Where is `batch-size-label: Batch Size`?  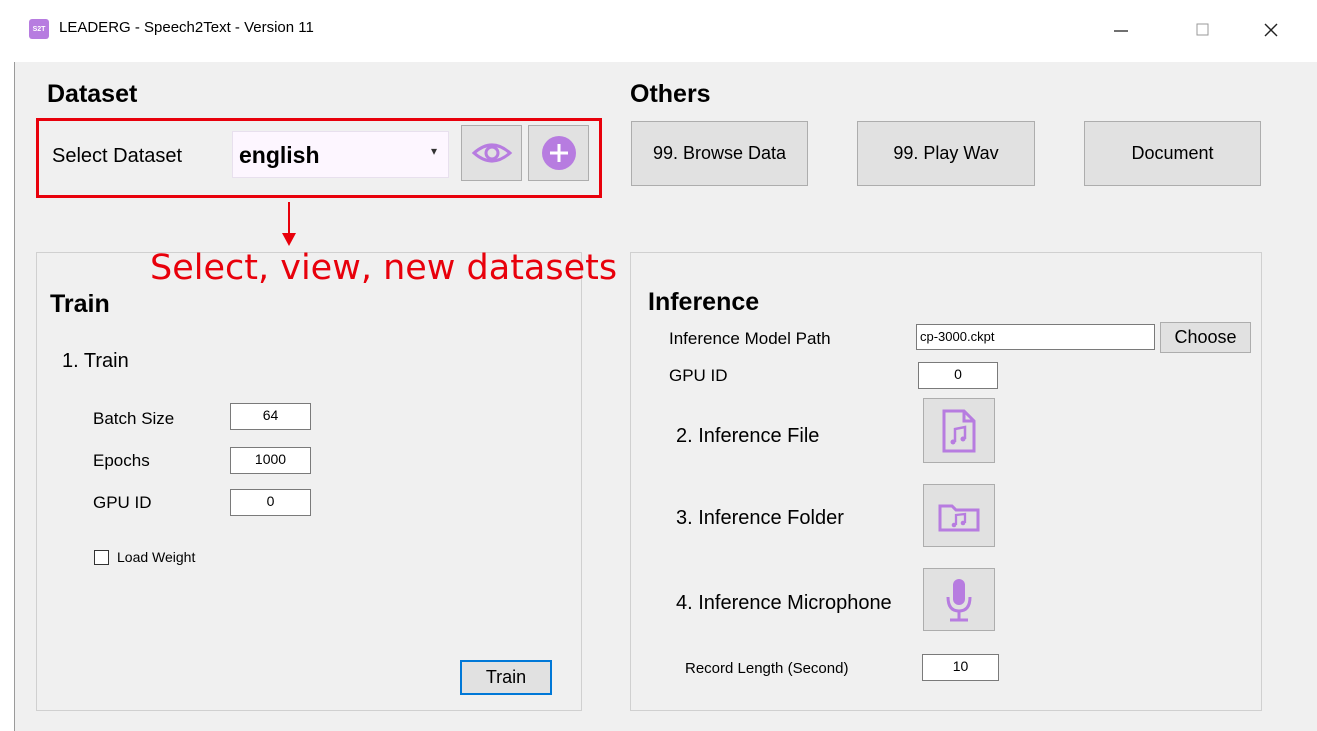 batch-size-label: Batch Size is located at coordinates (134, 418).